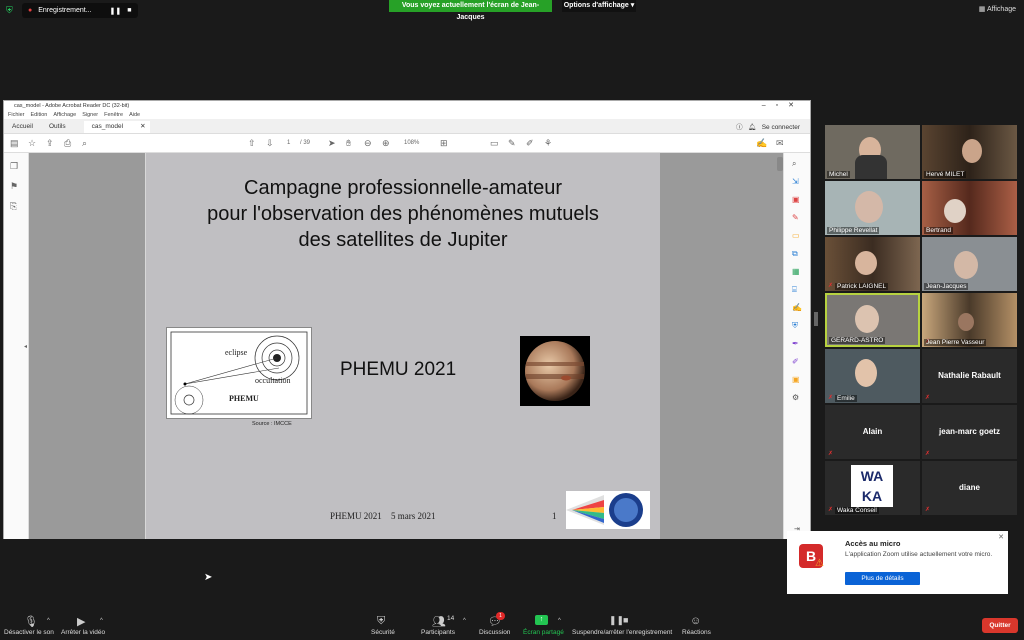 Image resolution: width=1024 pixels, height=640 pixels. What do you see at coordinates (739, 127) in the screenshot?
I see `help-icon: ⓘ` at bounding box center [739, 127].